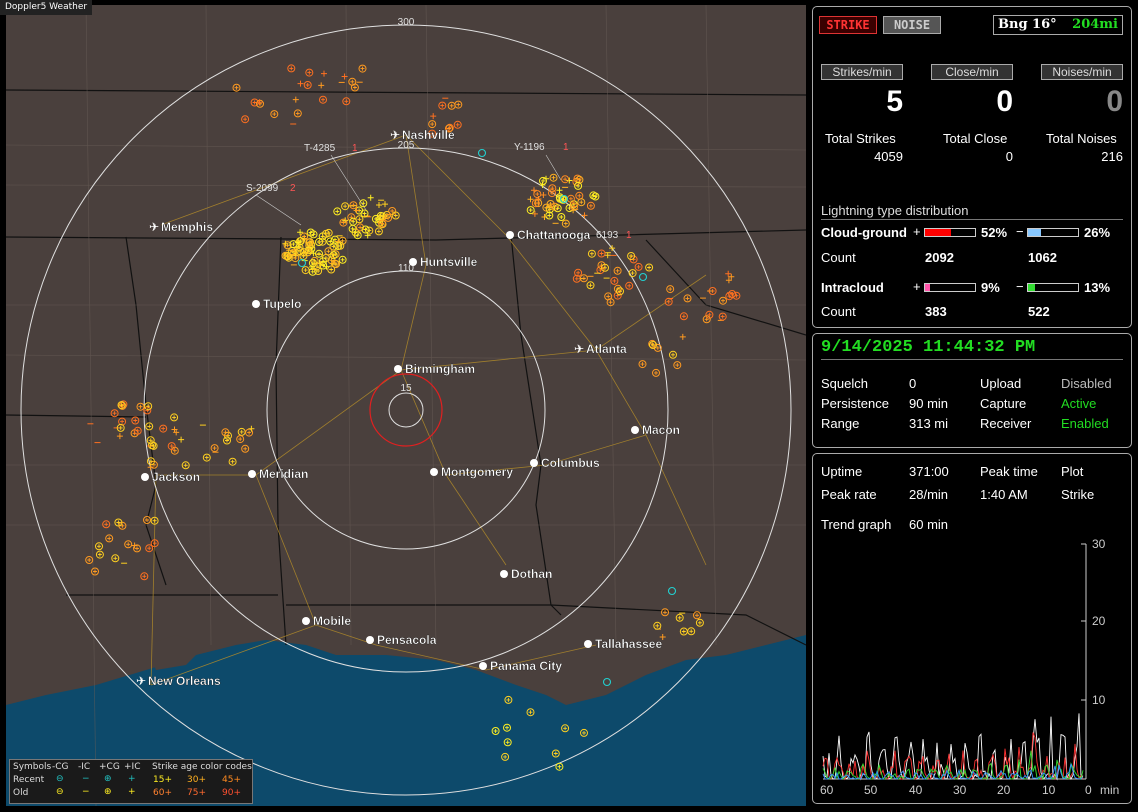 This screenshot has width=1138, height=812. Describe the element at coordinates (1020, 231) in the screenshot. I see `minus-icon: −` at that location.